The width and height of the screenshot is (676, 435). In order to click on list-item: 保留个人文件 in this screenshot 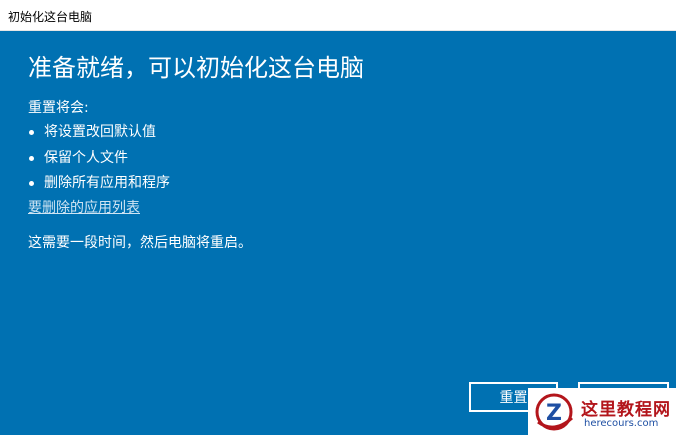, I will do `click(99, 162)`.